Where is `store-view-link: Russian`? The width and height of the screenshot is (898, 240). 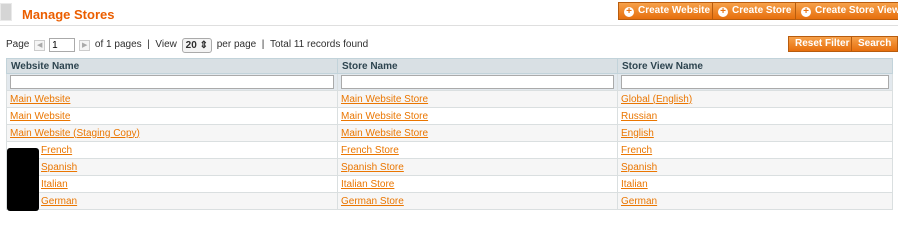
store-view-link: Russian is located at coordinates (639, 116).